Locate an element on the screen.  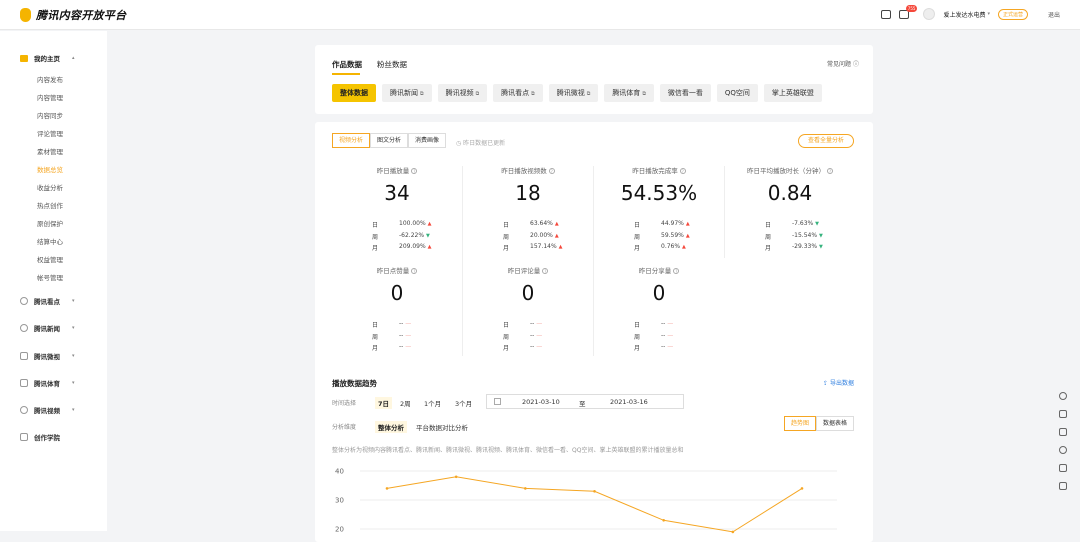
range-1m: 1个月 is located at coordinates (432, 403).